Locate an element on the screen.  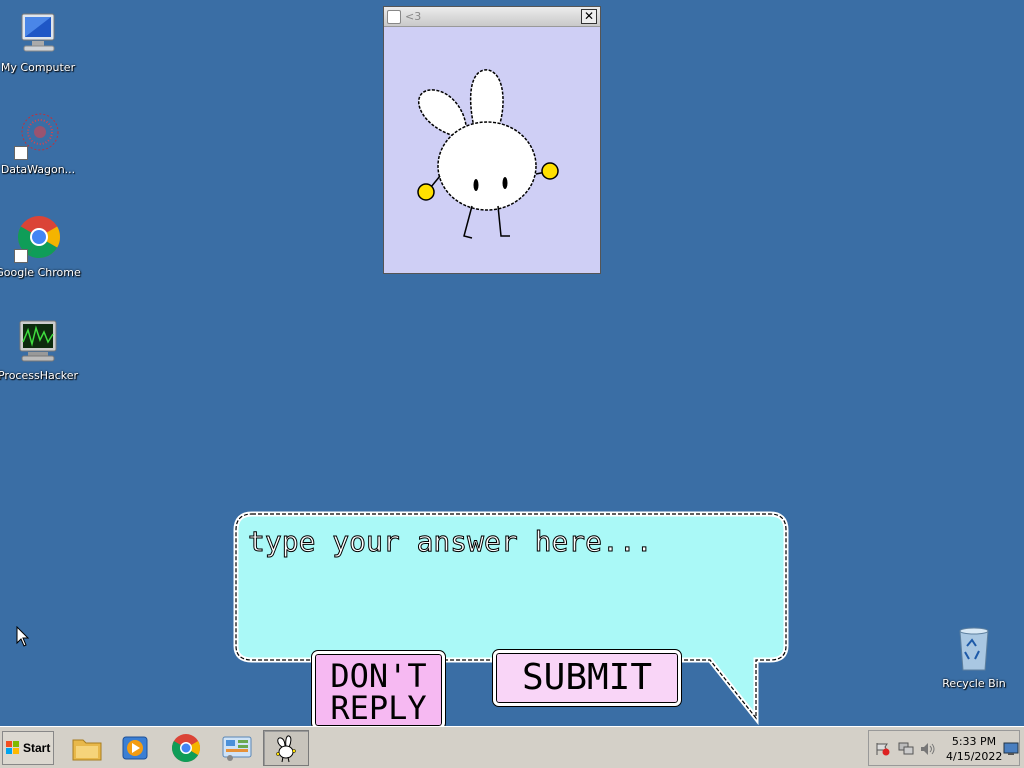
volume-icon is located at coordinates (928, 749).